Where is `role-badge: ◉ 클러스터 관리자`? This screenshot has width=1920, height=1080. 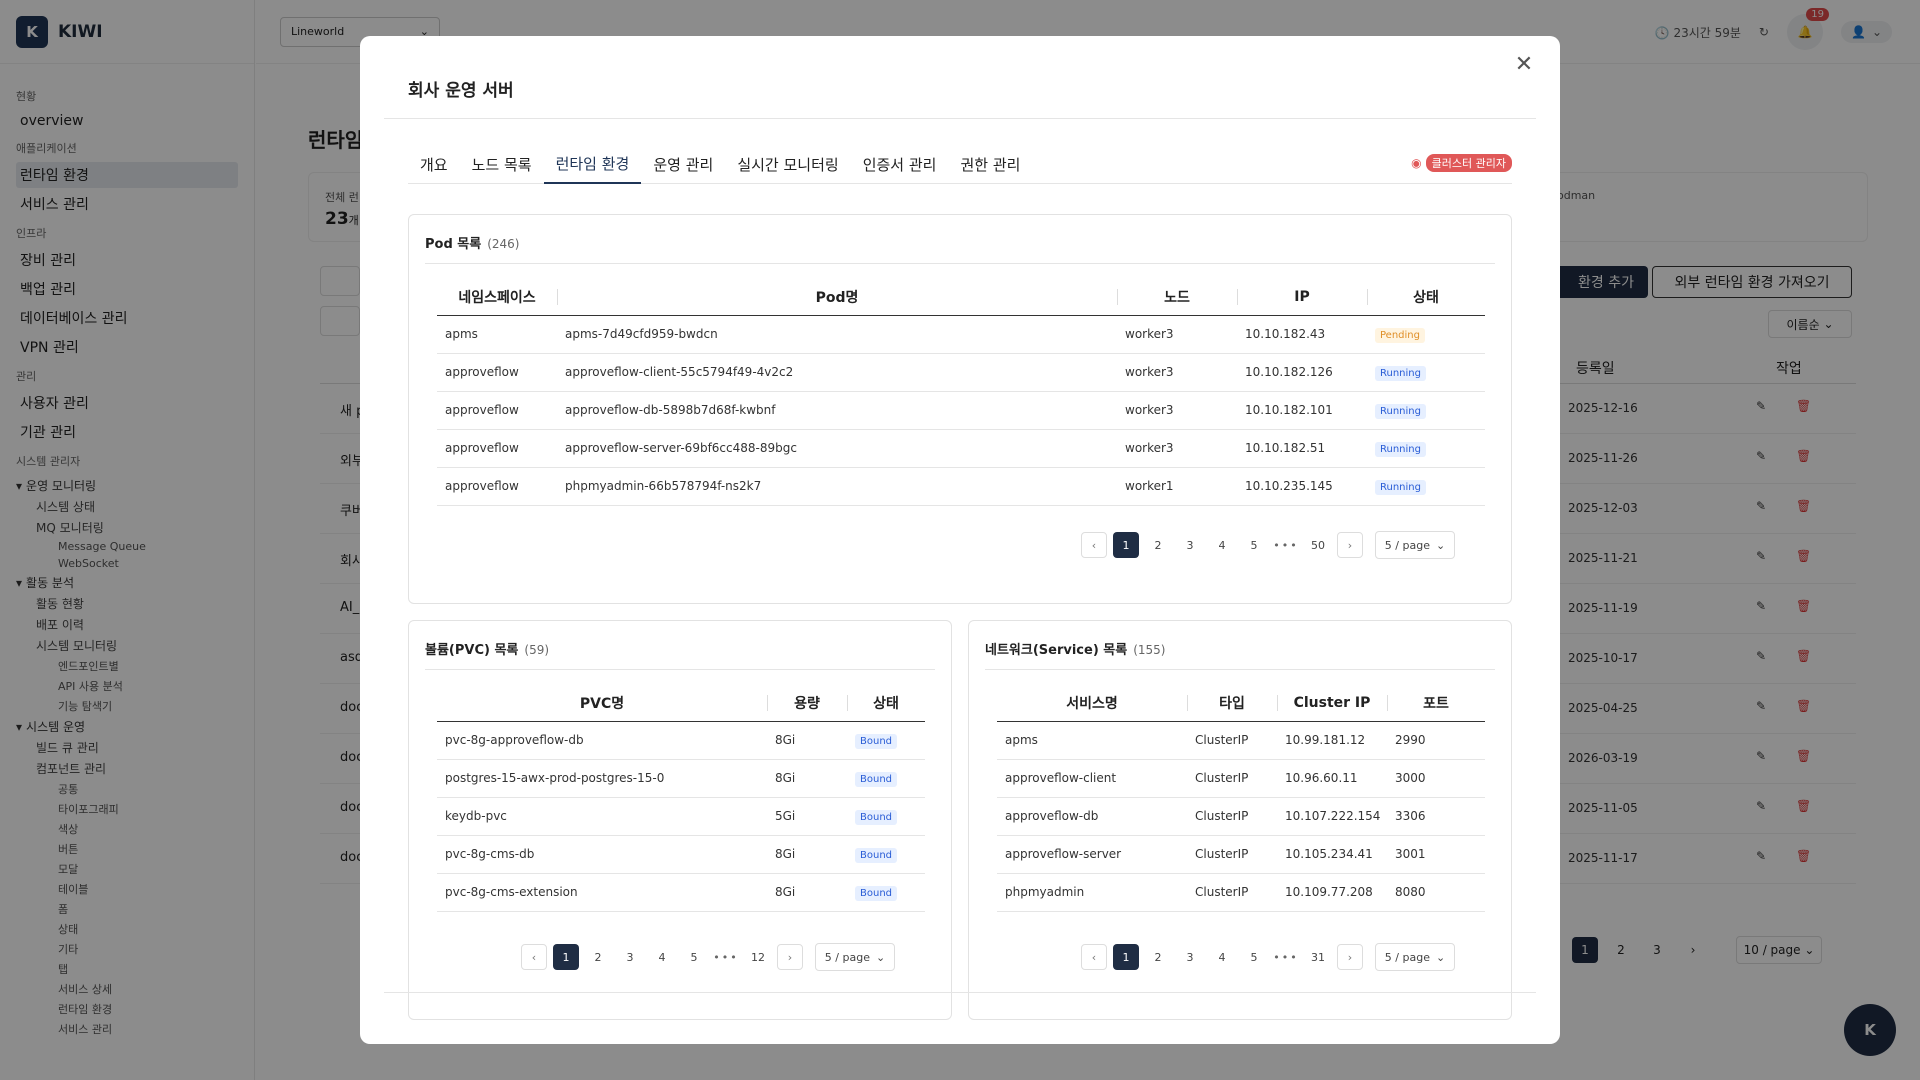 role-badge: ◉ 클러스터 관리자 is located at coordinates (1461, 163).